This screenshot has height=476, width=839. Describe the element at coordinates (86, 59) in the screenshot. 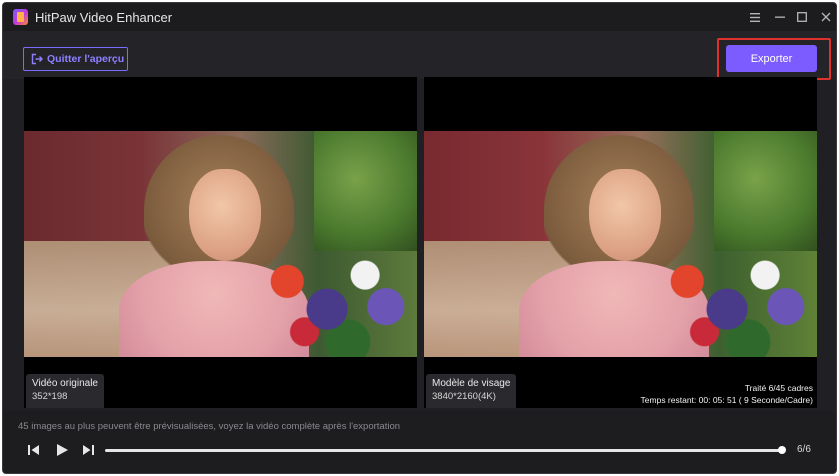

I see `quit-preview-label: Quitter l'aperçu` at that location.